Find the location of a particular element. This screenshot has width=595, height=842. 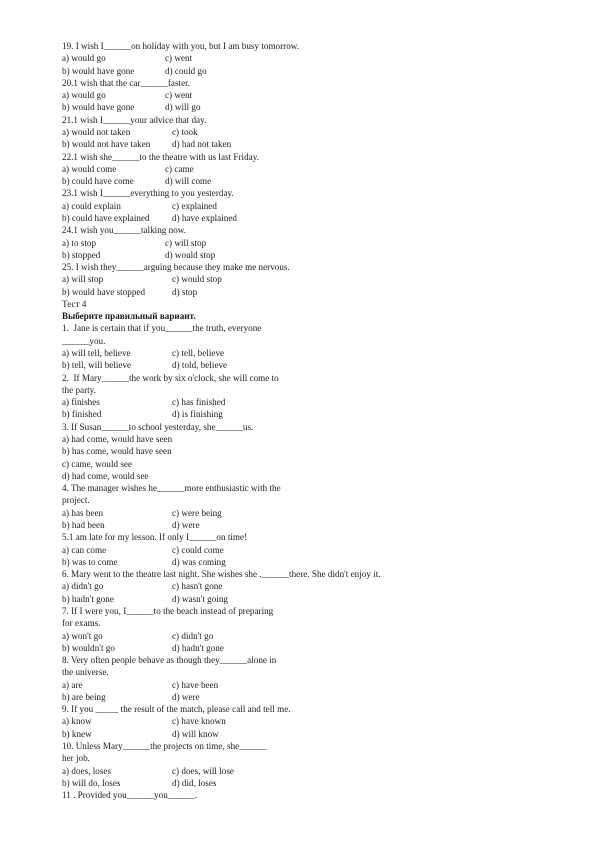

option-row: a) will tell, believe c) tell, believe is located at coordinates (297, 353).